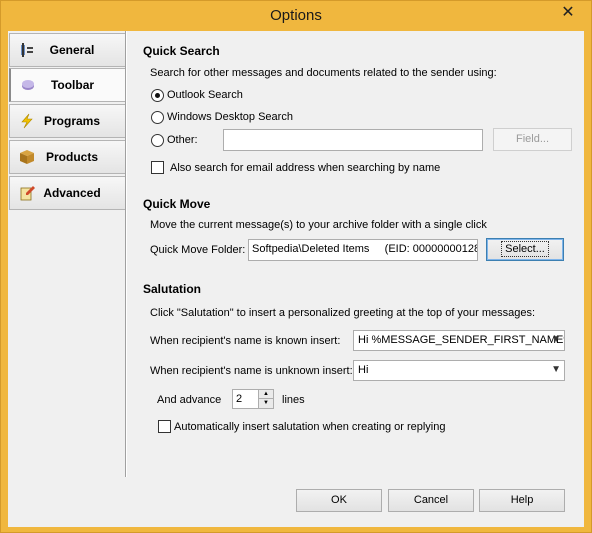  Describe the element at coordinates (172, 289) in the screenshot. I see `salutation-title: Salutation` at that location.